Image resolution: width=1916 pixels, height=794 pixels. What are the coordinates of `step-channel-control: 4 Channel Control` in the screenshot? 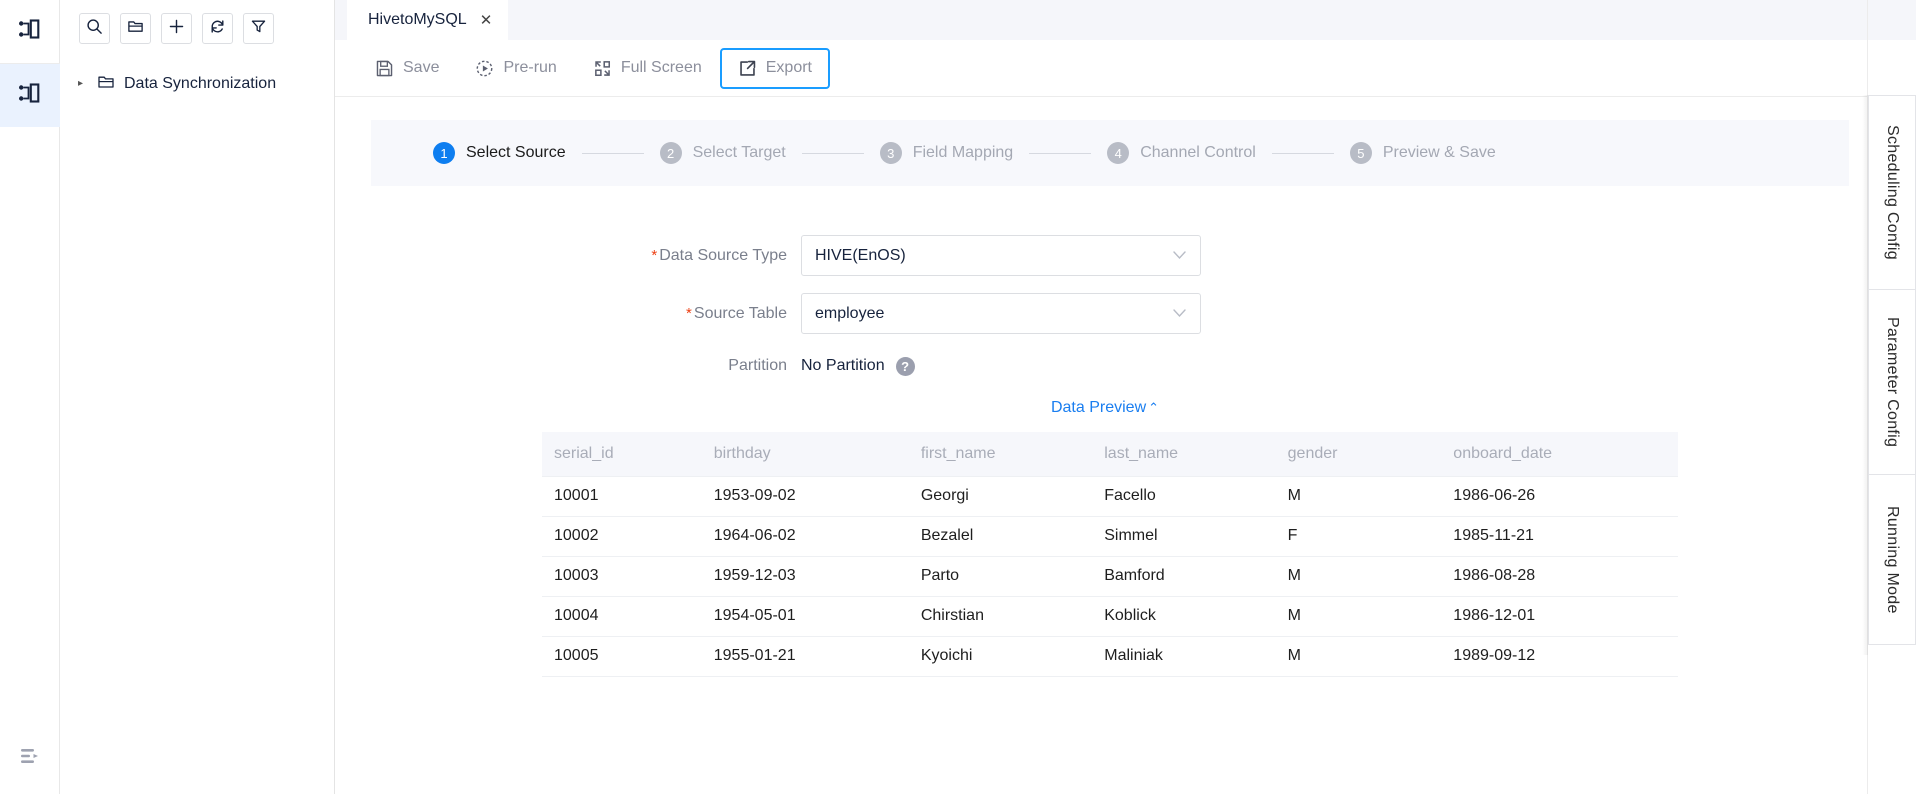 It's located at (1181, 153).